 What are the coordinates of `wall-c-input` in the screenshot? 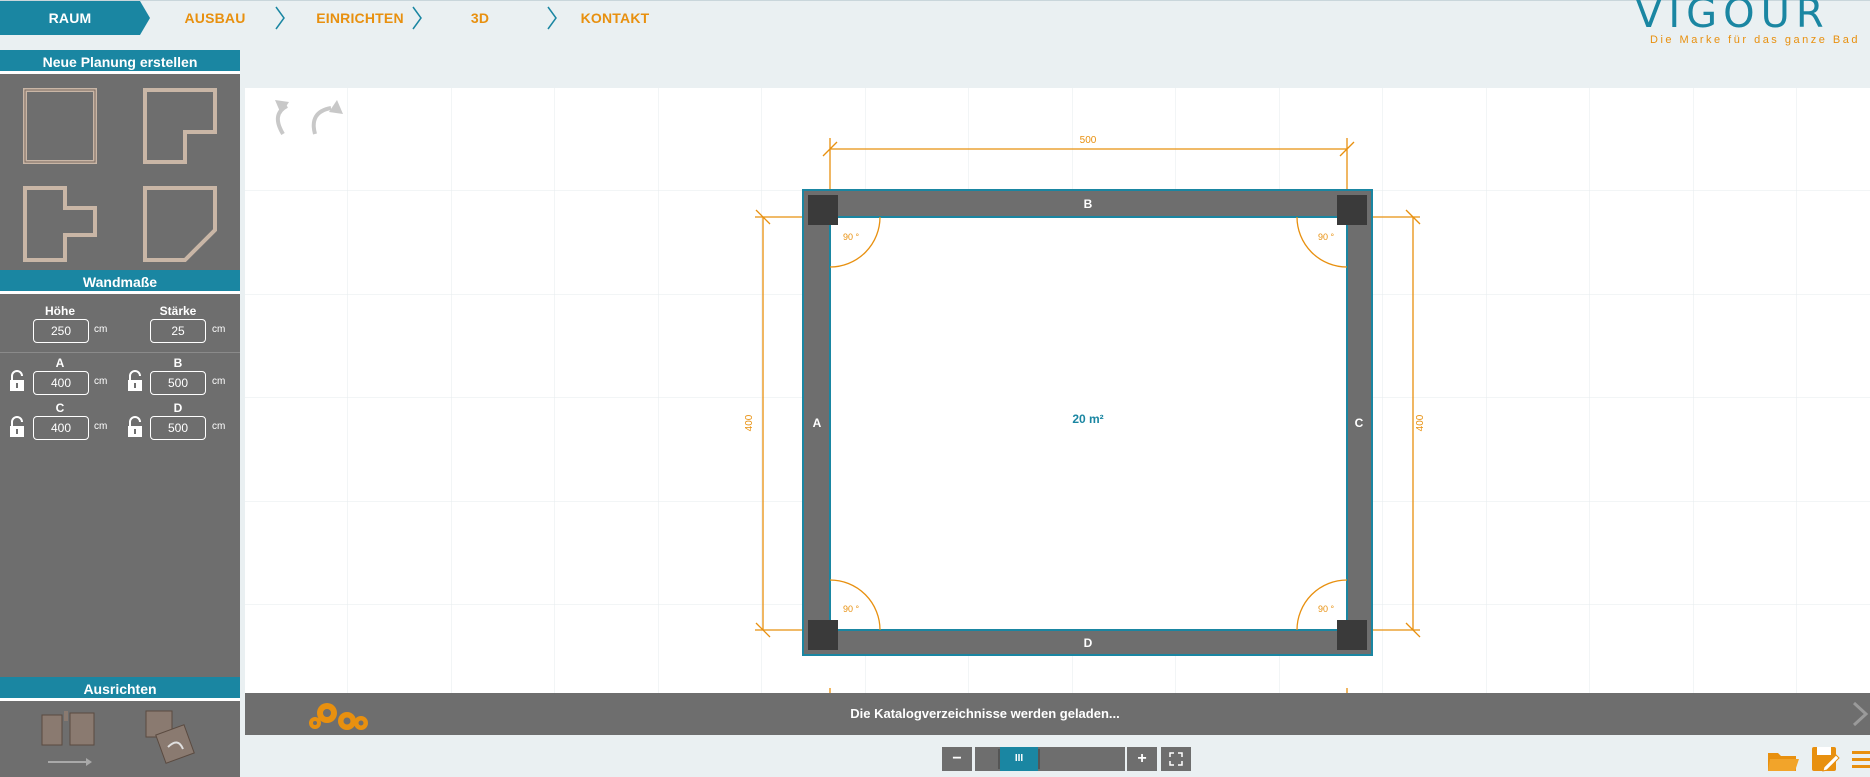 It's located at (61, 428).